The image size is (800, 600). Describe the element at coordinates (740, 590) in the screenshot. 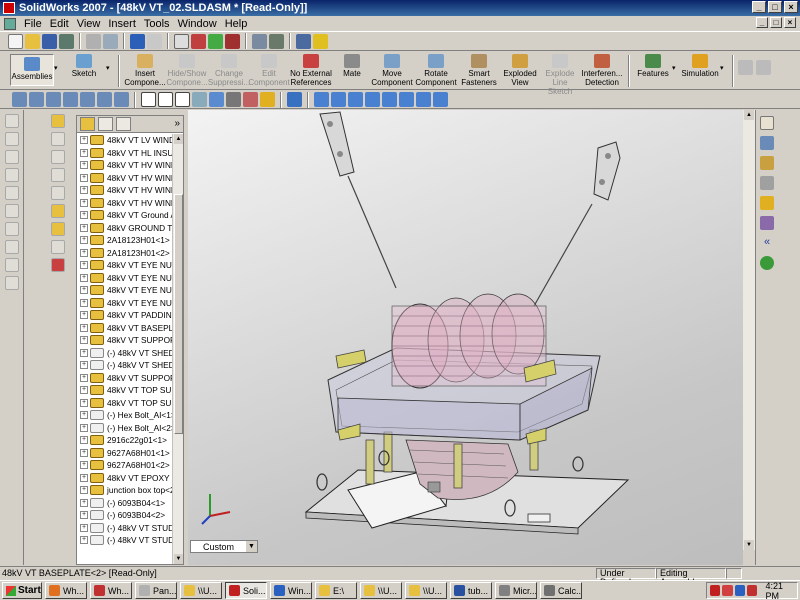

I see `tray-network-icon` at that location.